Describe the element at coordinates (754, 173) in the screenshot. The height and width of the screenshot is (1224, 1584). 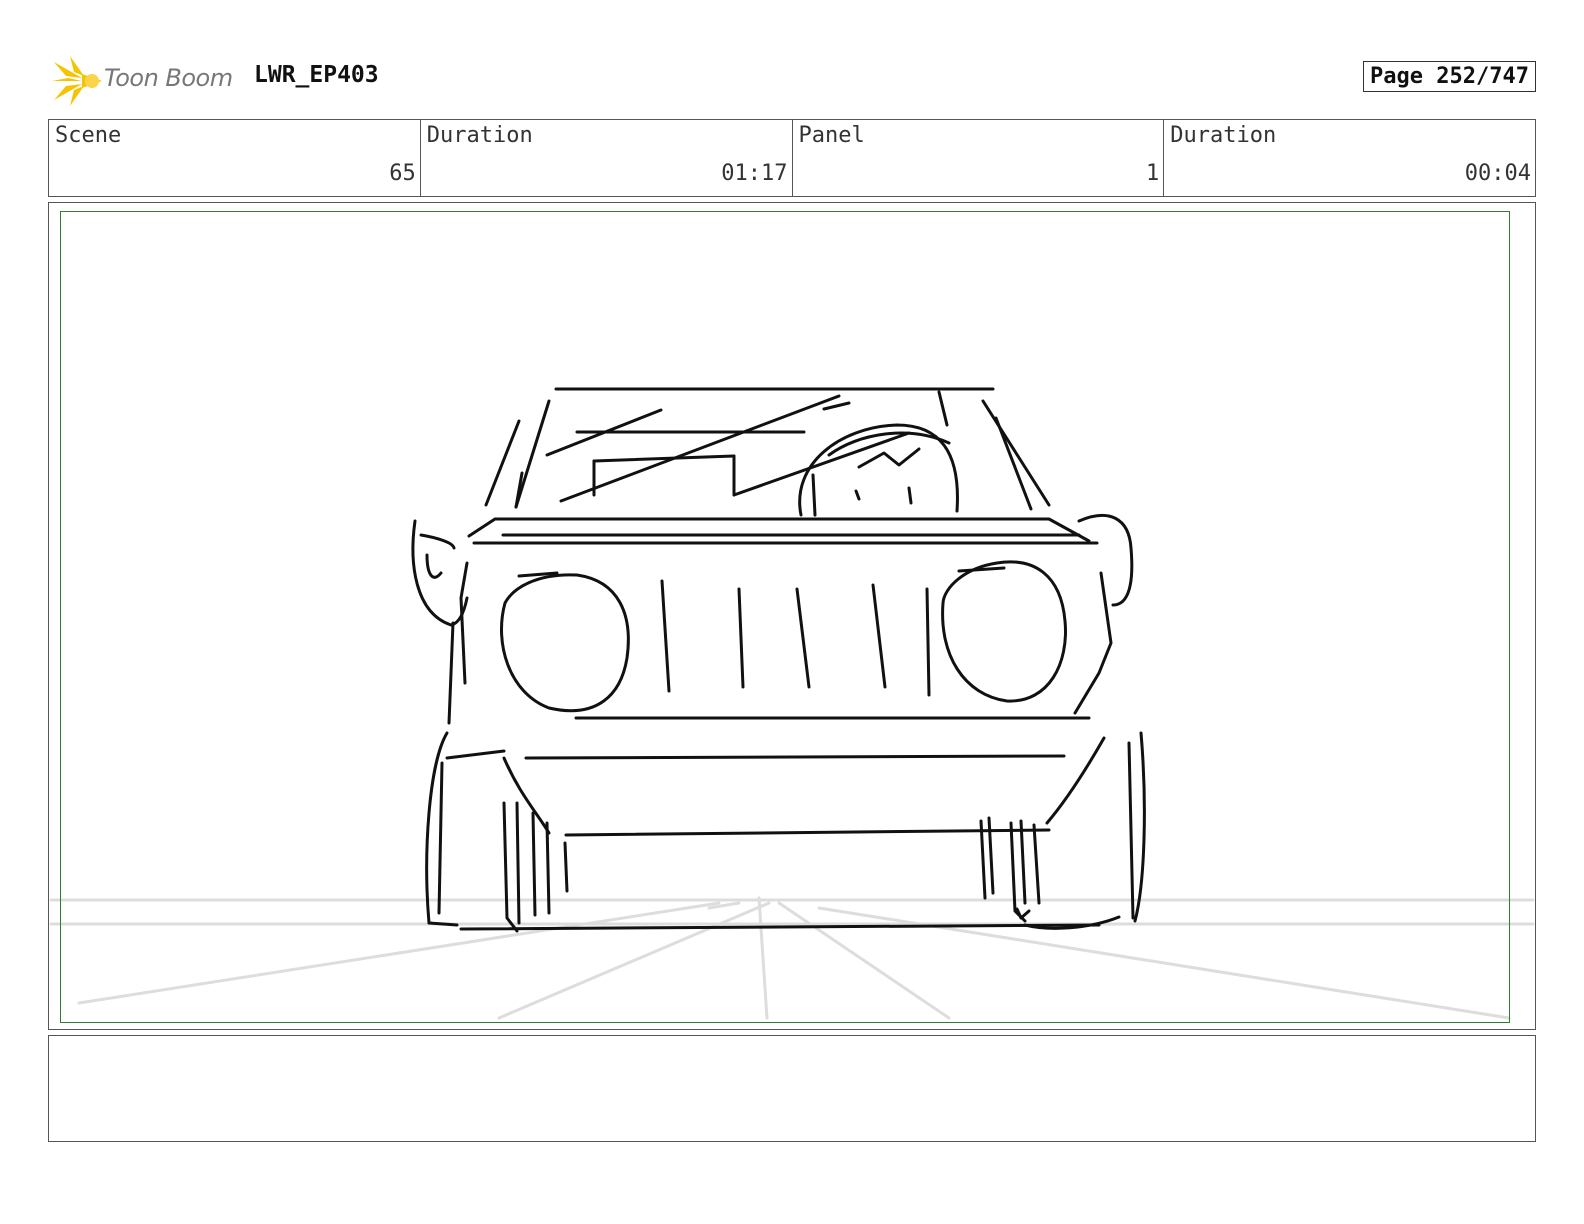
I see `scene-duration-value: 01:17` at that location.